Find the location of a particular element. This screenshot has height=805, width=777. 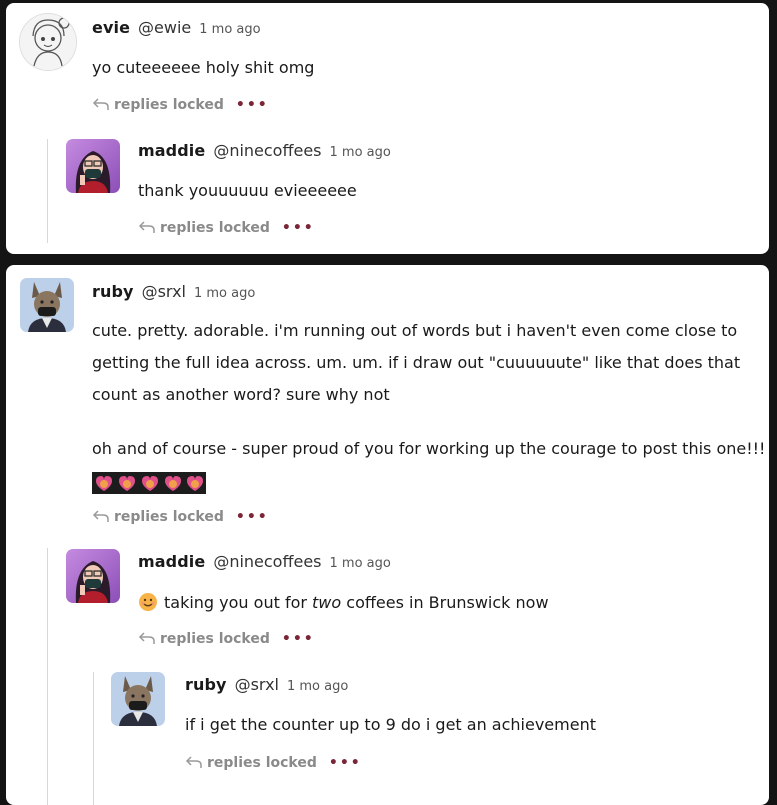

comment-body: thank youuuuuu evieeeeee is located at coordinates (247, 191).